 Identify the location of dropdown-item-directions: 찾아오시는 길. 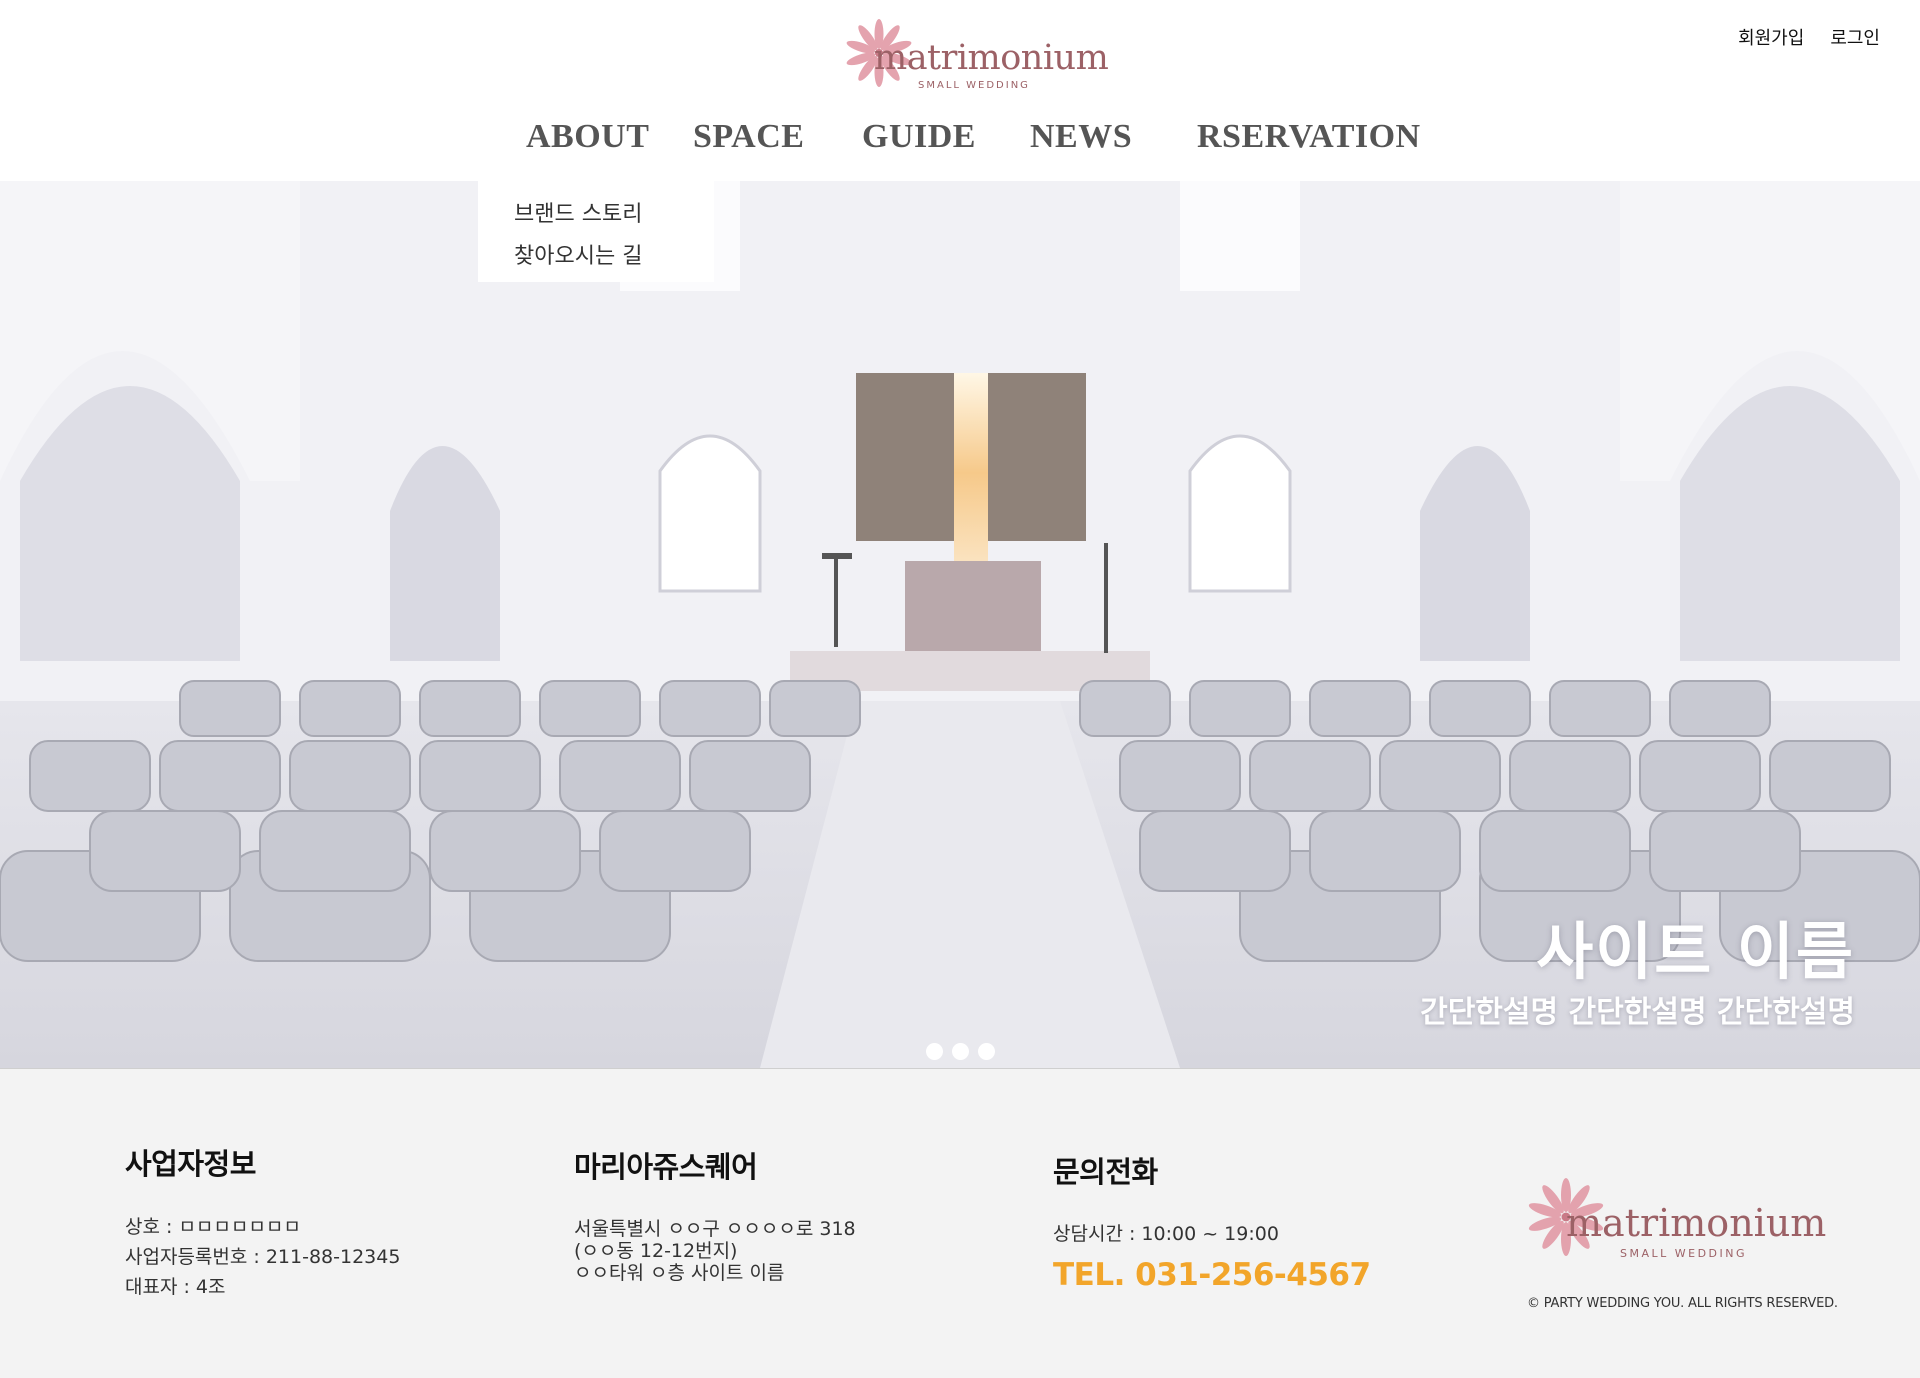
(614, 257).